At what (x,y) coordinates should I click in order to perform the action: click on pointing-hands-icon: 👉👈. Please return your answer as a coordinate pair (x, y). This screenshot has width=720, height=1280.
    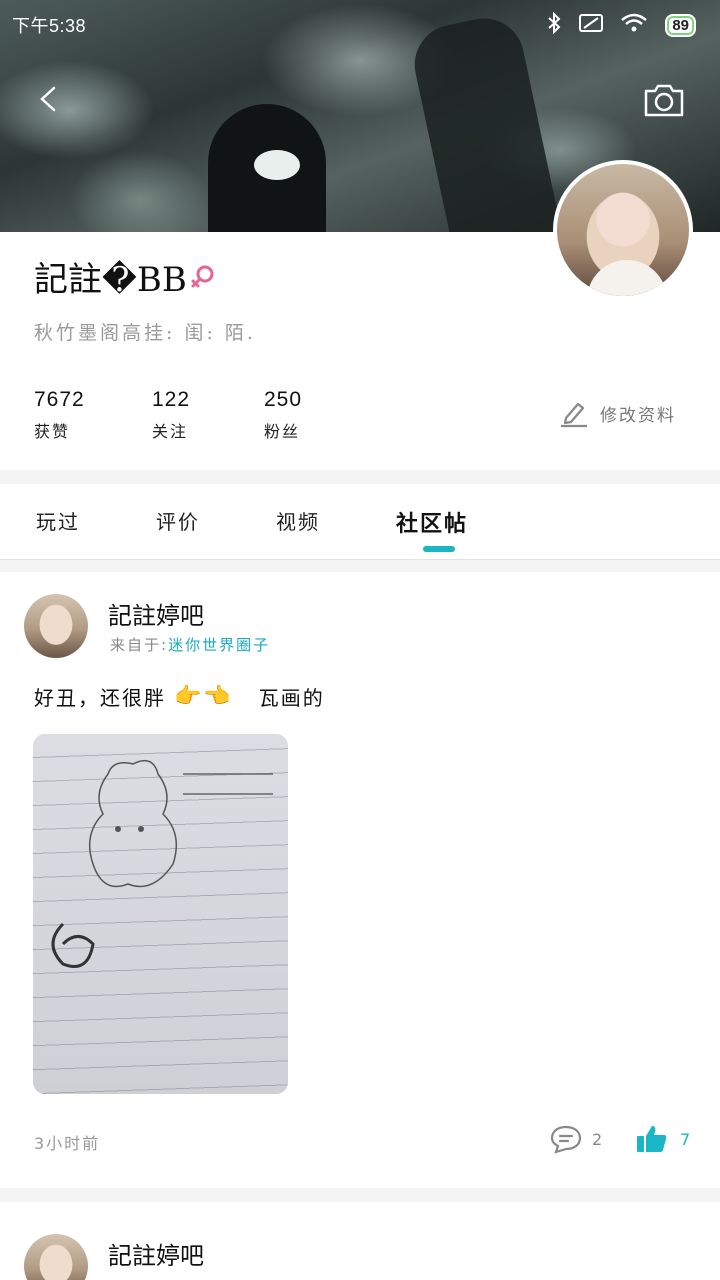
    Looking at the image, I should click on (203, 696).